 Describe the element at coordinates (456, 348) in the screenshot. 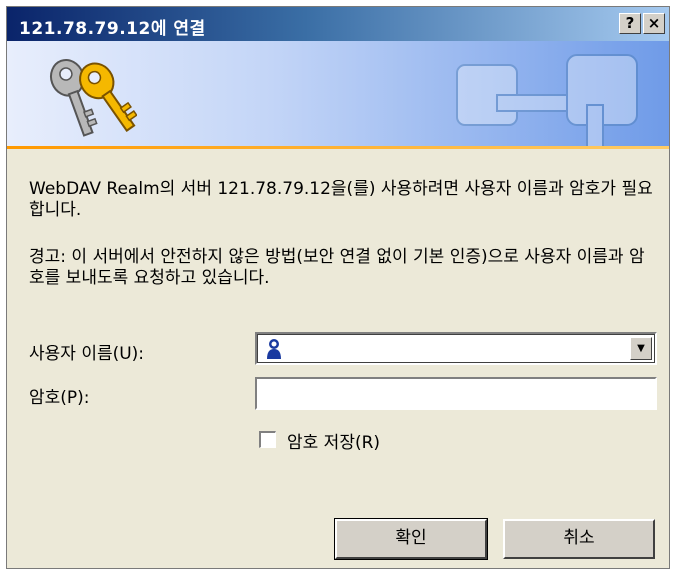

I see `username-combobox: ▼` at that location.